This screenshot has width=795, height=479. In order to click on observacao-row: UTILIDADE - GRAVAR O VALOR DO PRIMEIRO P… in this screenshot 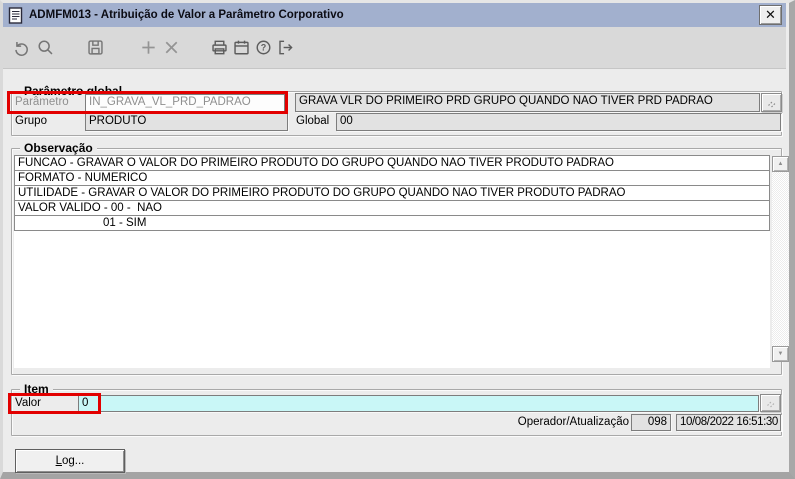, I will do `click(392, 193)`.